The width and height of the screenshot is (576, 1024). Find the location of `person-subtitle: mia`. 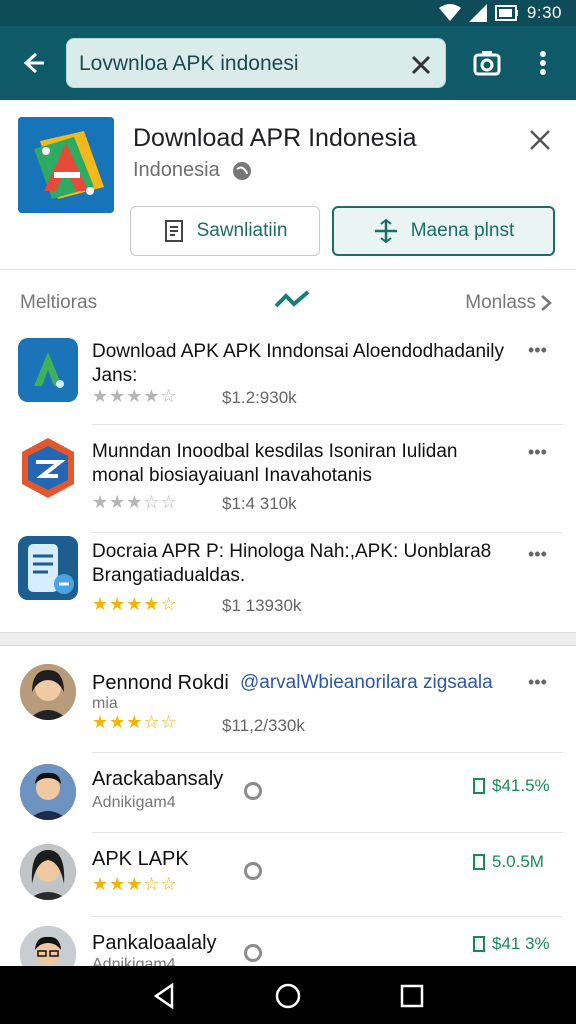

person-subtitle: mia is located at coordinates (105, 703).